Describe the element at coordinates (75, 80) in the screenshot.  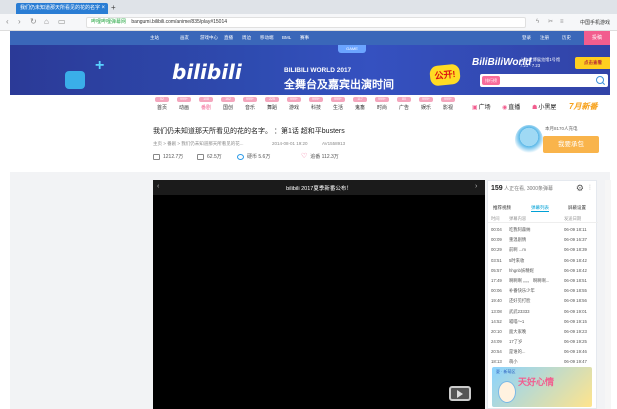
I see `tv-mascot-icon` at that location.